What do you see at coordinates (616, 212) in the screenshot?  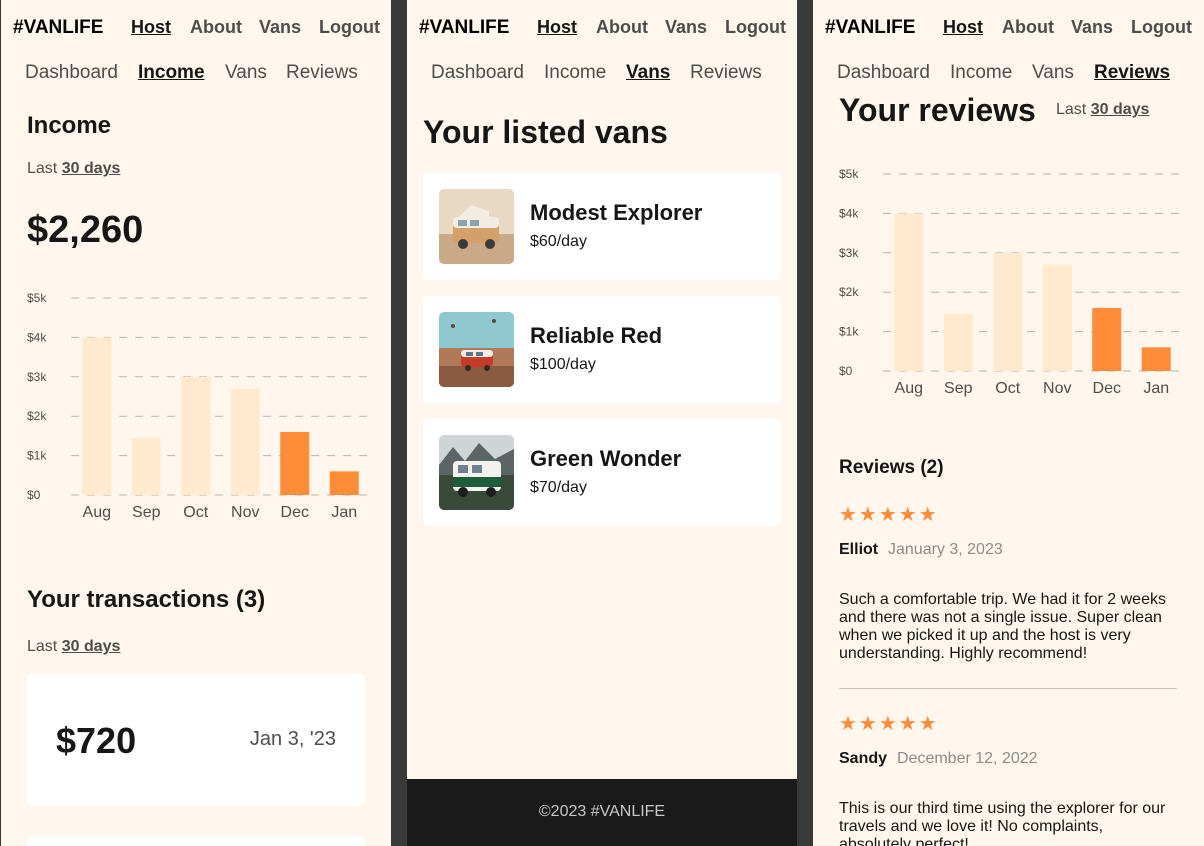 I see `van-name: Modest Explorer` at bounding box center [616, 212].